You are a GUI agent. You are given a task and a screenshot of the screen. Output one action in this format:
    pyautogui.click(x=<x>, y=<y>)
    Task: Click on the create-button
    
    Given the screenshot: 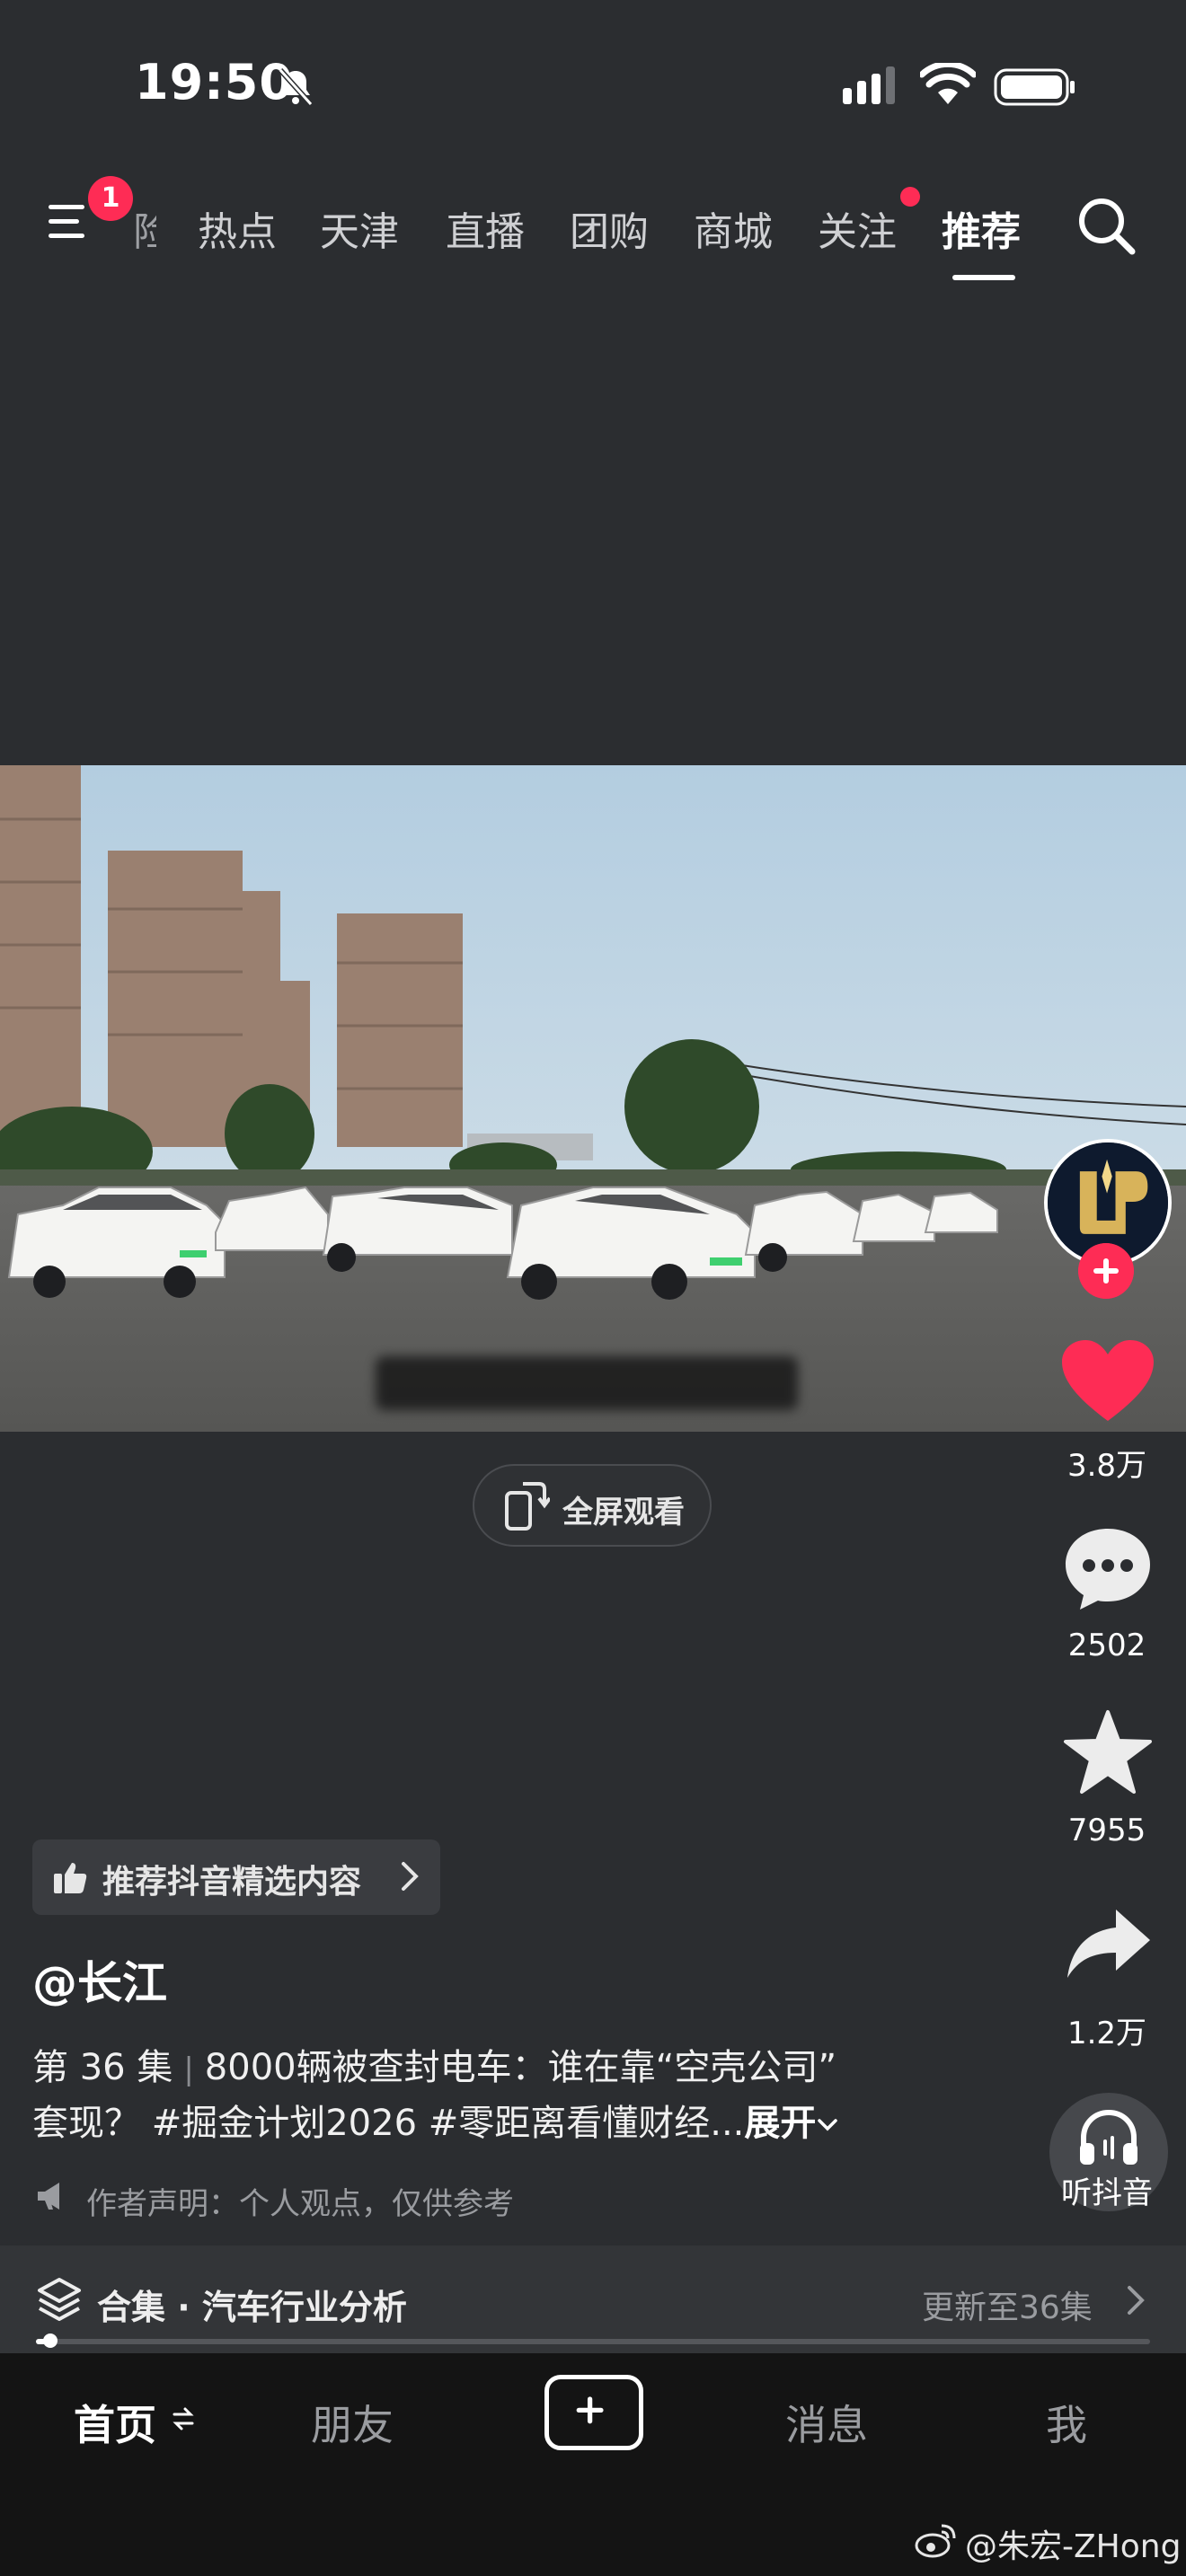 What is the action you would take?
    pyautogui.click(x=593, y=2412)
    